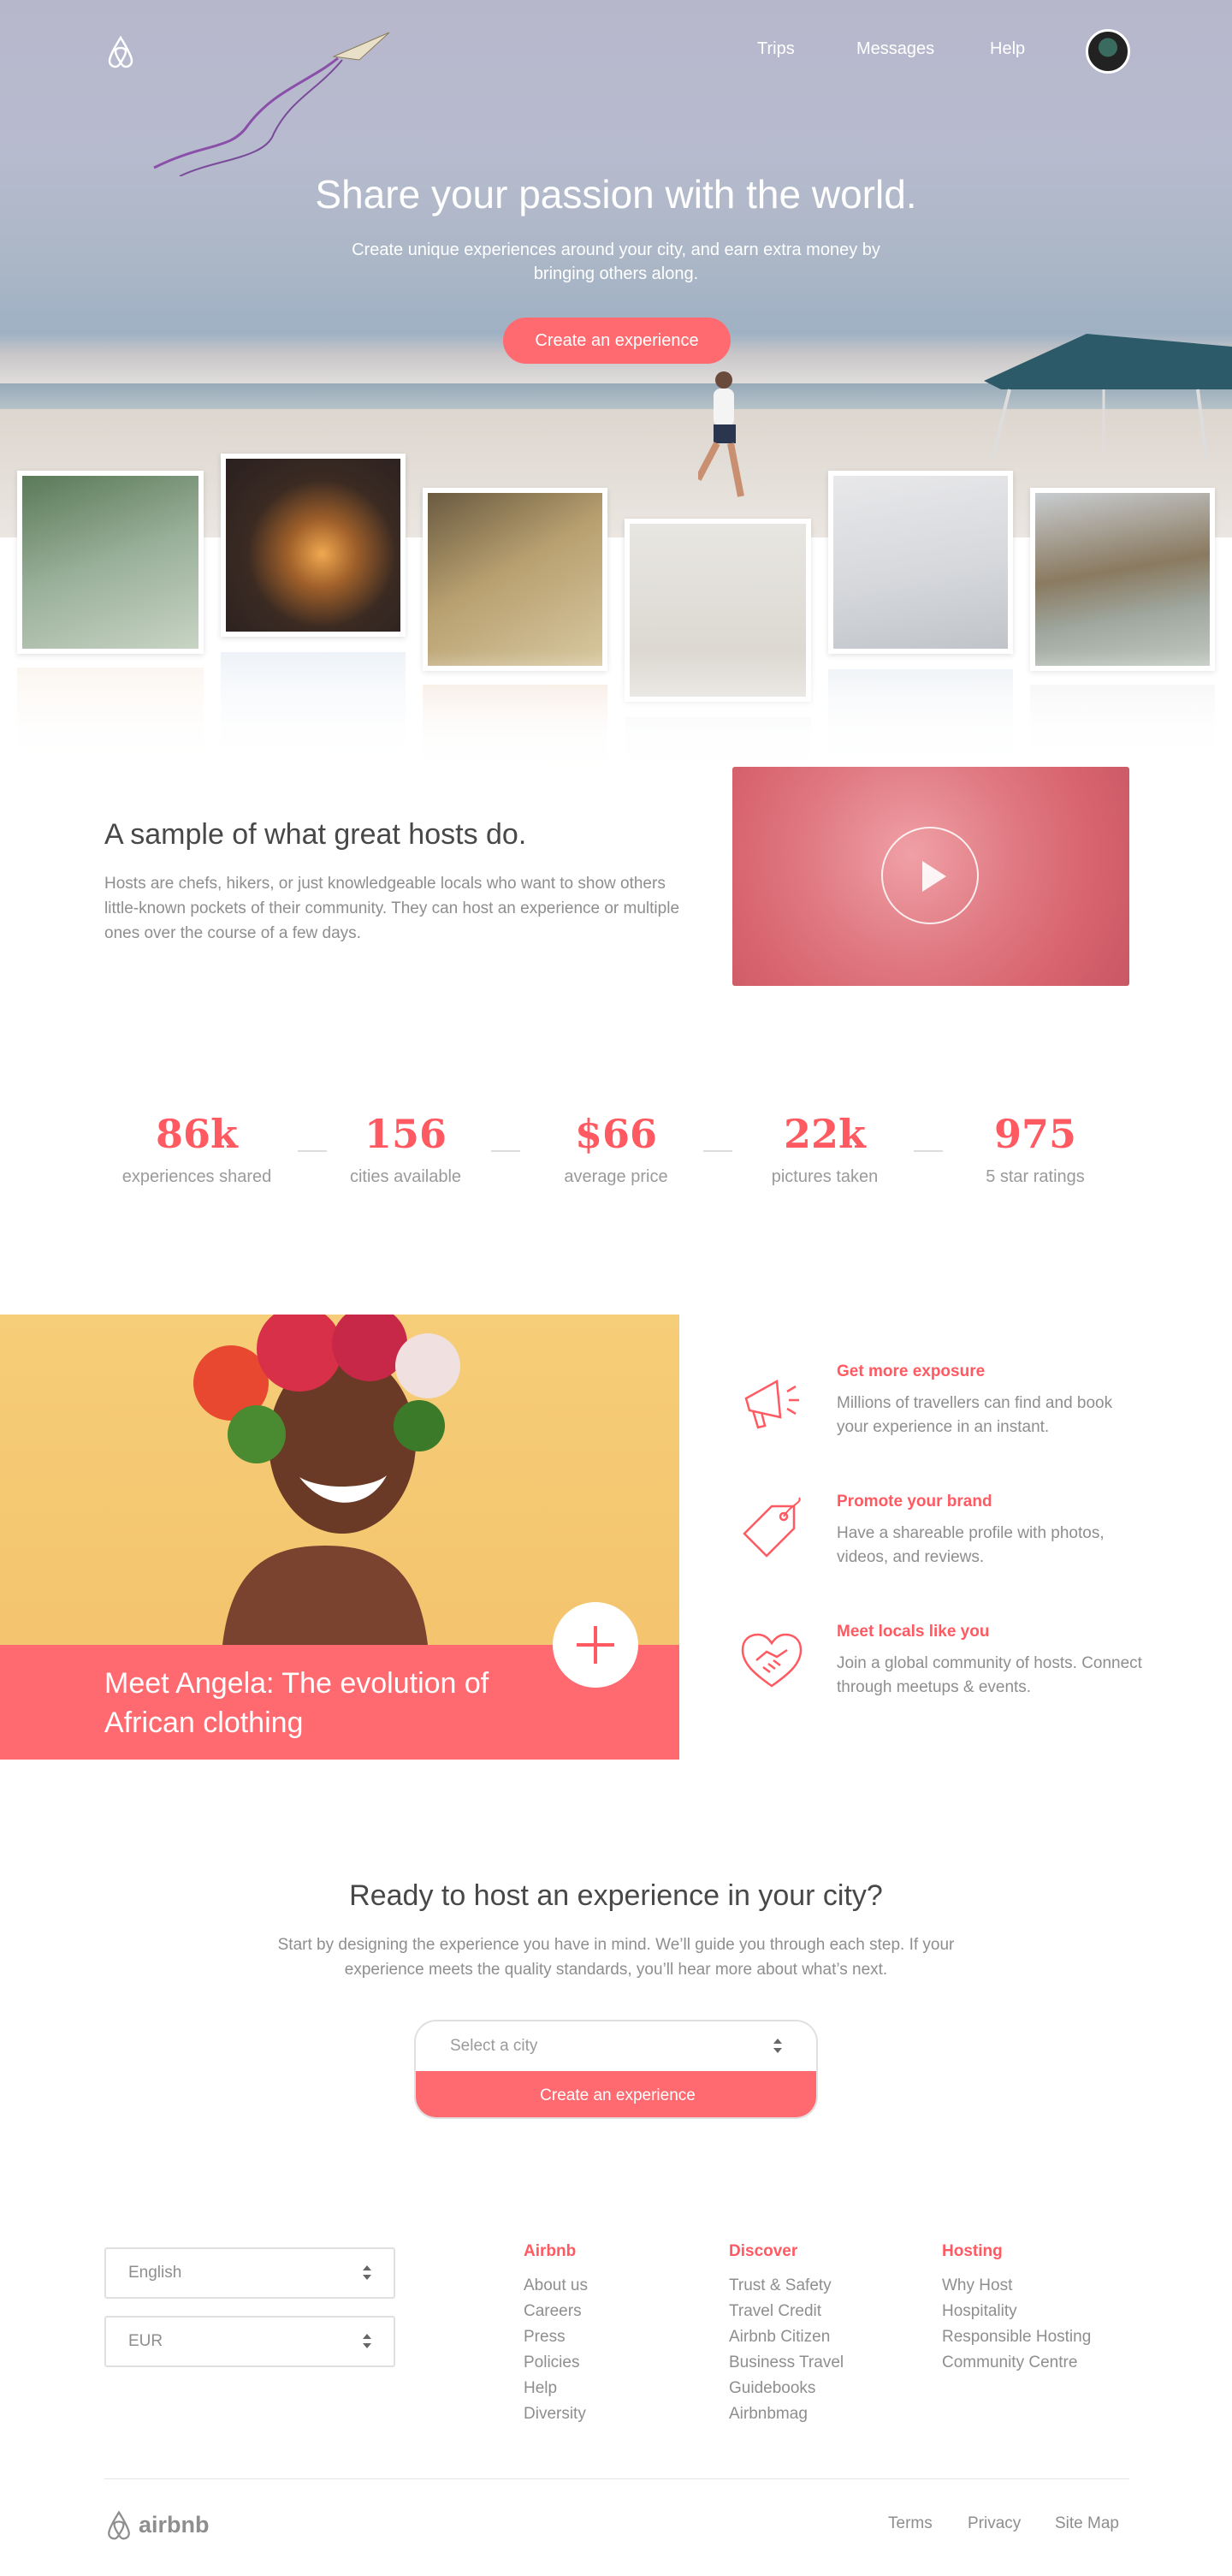  Describe the element at coordinates (315, 834) in the screenshot. I see `sample-title: A sample of what great hosts do.` at that location.